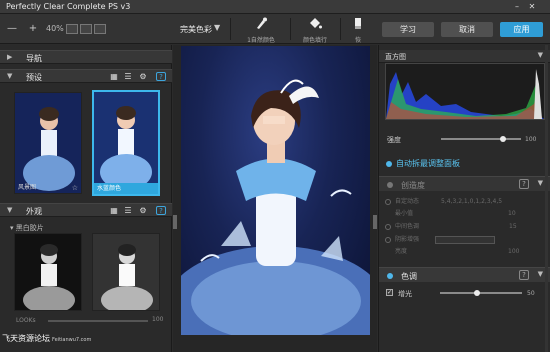  I want to click on apply-button: 应用, so click(521, 29).